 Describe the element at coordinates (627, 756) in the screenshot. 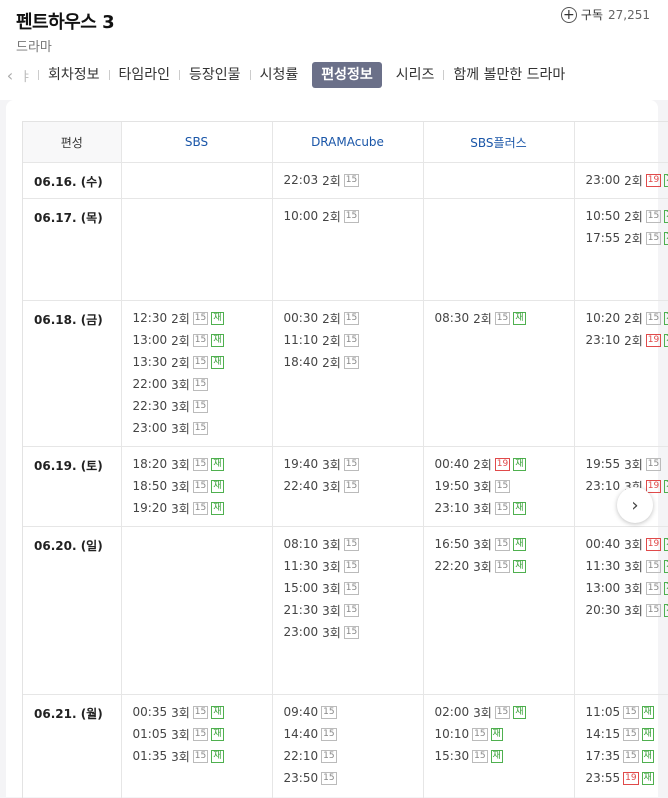

I see `airing-slot: 17:3515재` at that location.